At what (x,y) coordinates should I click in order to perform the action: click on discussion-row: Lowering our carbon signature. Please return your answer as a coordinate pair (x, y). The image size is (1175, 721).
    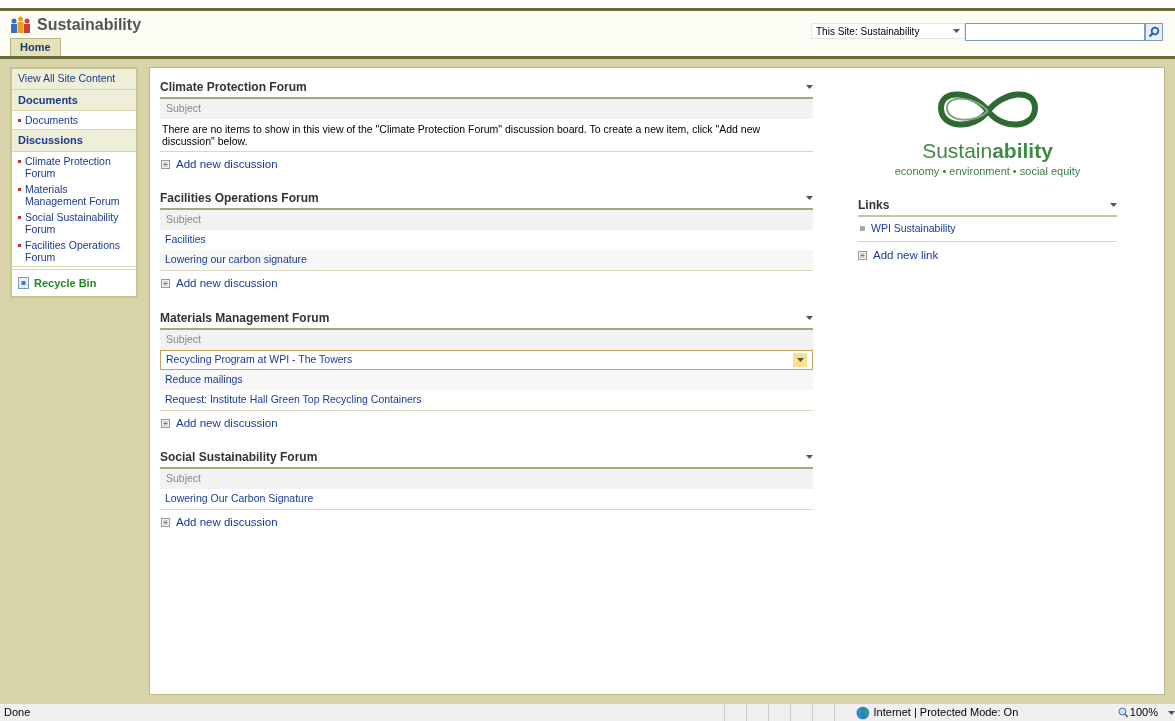
    Looking at the image, I should click on (486, 260).